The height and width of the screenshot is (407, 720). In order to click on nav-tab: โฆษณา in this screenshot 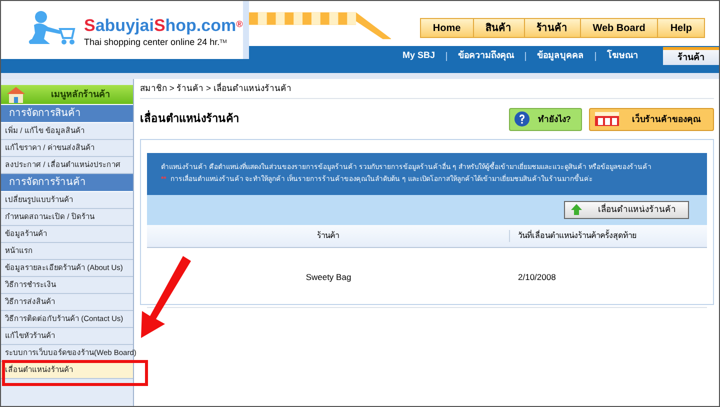, I will do `click(622, 56)`.